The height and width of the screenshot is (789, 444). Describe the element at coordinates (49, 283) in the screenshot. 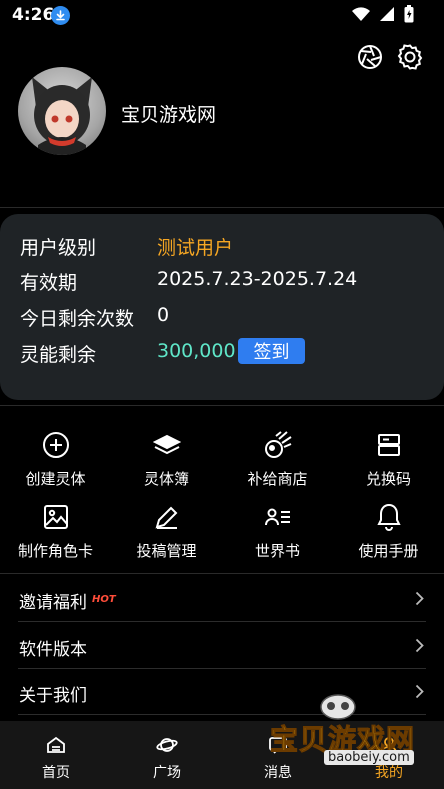

I see `validity-label: 有效期` at that location.